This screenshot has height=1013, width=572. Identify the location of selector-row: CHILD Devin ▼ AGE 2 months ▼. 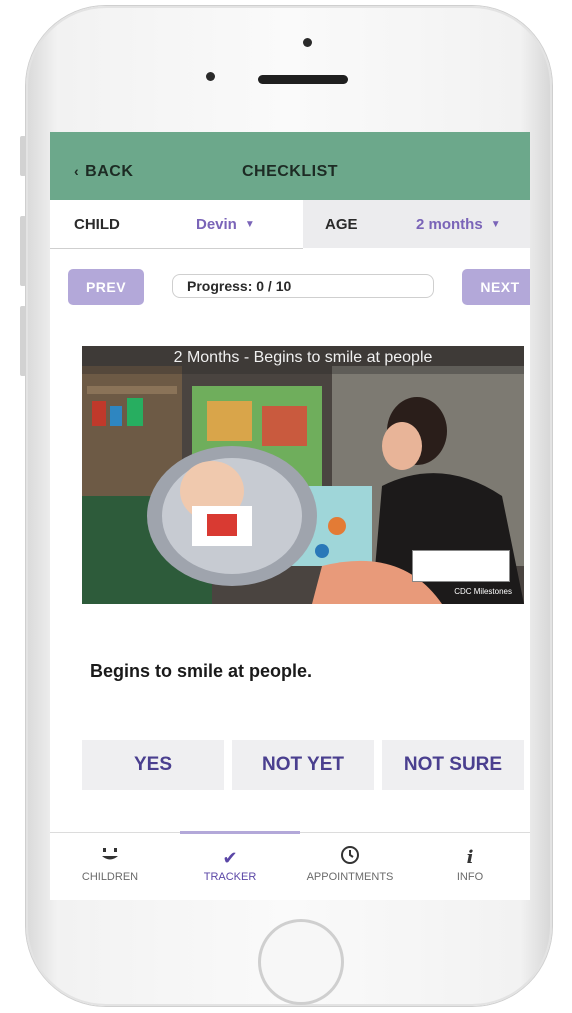
(290, 224).